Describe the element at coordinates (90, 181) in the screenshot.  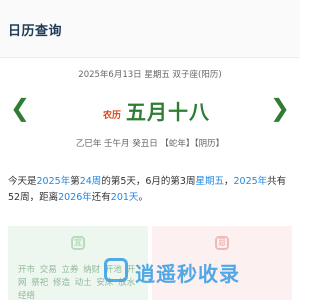
I see `info-week: 24周` at that location.